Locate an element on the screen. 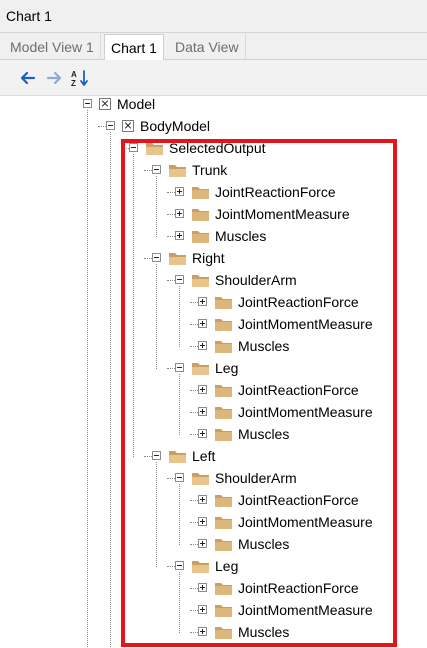 The image size is (427, 648). tree-node-right-shoulder-arm: ShoulderArm is located at coordinates (213, 281).